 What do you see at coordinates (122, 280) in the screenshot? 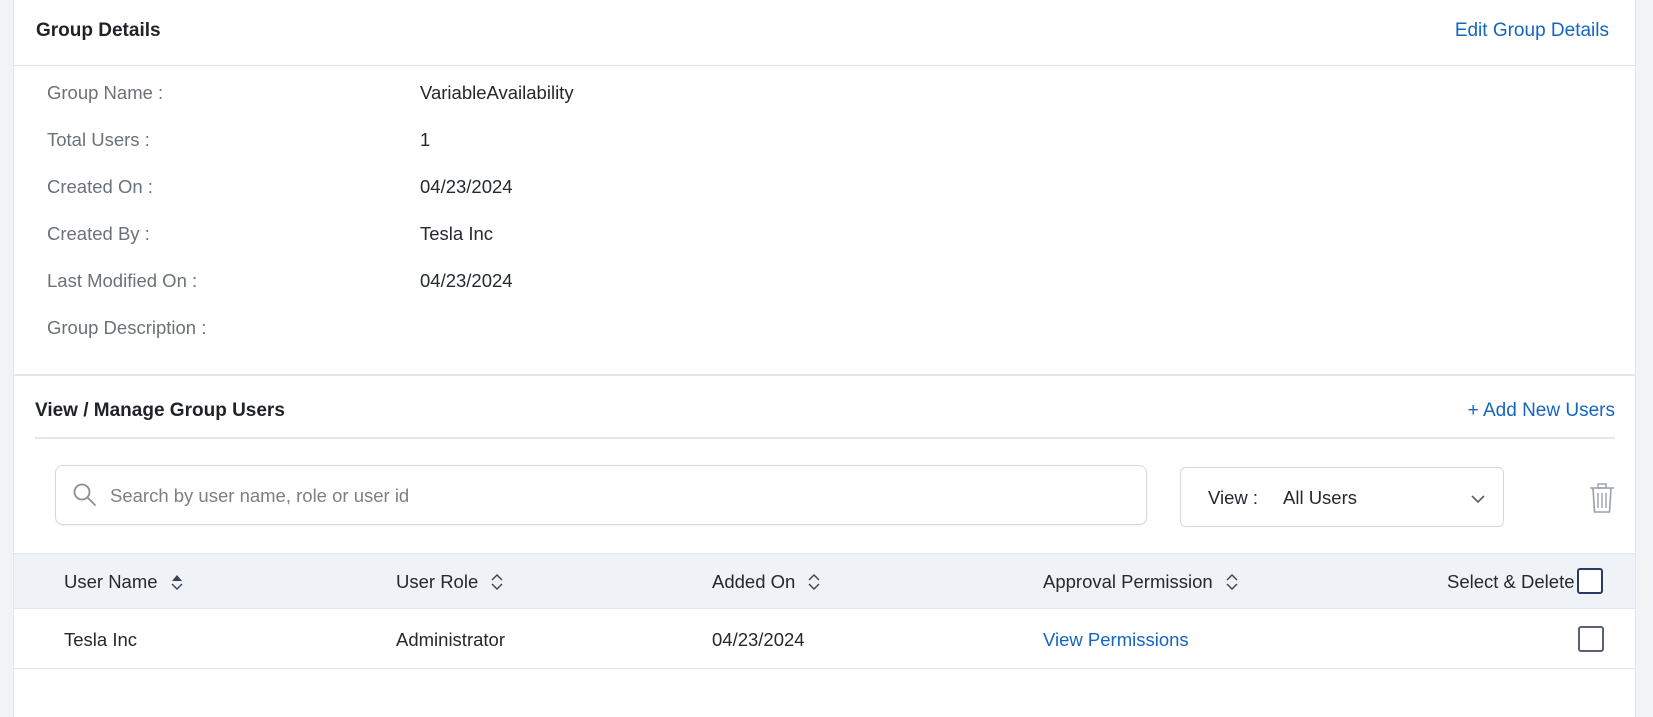
I see `detail-label: Last Modified On :` at bounding box center [122, 280].